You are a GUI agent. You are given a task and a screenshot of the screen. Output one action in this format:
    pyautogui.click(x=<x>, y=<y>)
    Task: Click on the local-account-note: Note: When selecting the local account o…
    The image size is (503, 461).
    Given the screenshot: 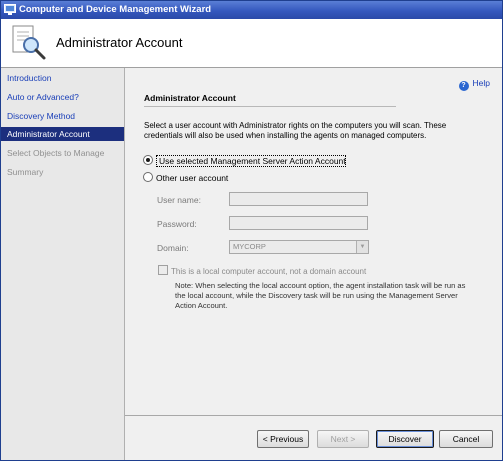 What is the action you would take?
    pyautogui.click(x=320, y=295)
    